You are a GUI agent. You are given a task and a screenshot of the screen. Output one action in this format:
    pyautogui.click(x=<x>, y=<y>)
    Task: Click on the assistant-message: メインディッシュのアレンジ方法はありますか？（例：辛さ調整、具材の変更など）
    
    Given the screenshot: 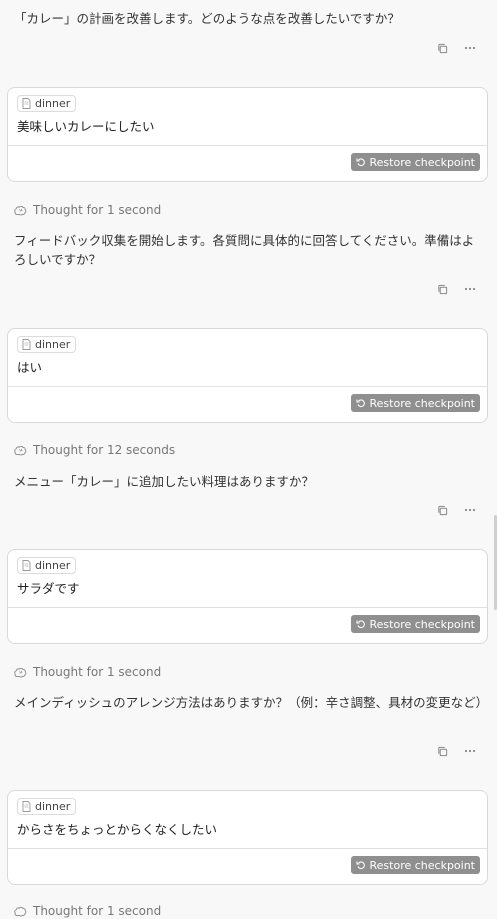 What is the action you would take?
    pyautogui.click(x=251, y=702)
    